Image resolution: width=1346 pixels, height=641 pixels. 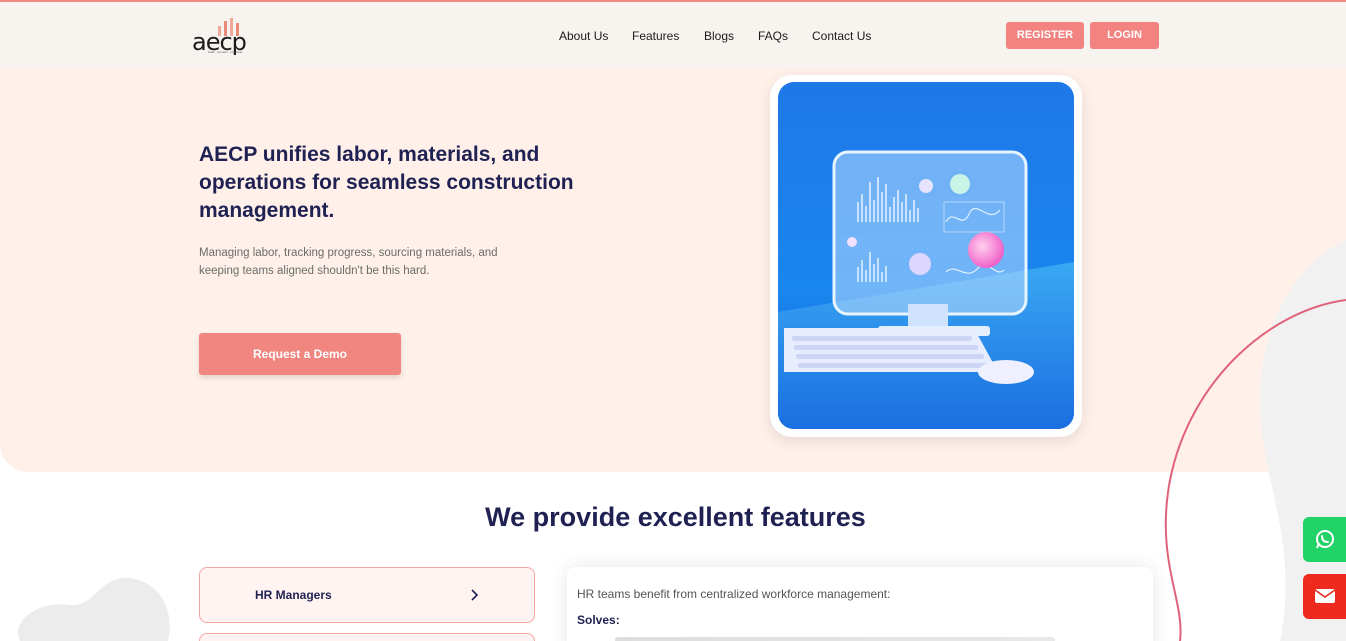 I want to click on whatsapp-button, so click(x=1324, y=539).